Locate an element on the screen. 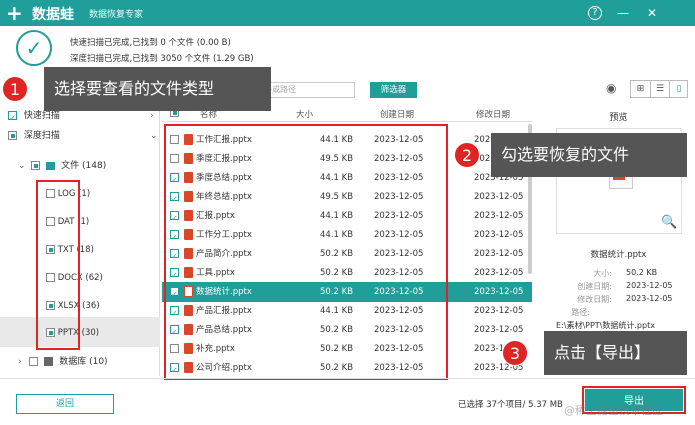 This screenshot has height=425, width=695. preview-view-icon: ▯ is located at coordinates (678, 89).